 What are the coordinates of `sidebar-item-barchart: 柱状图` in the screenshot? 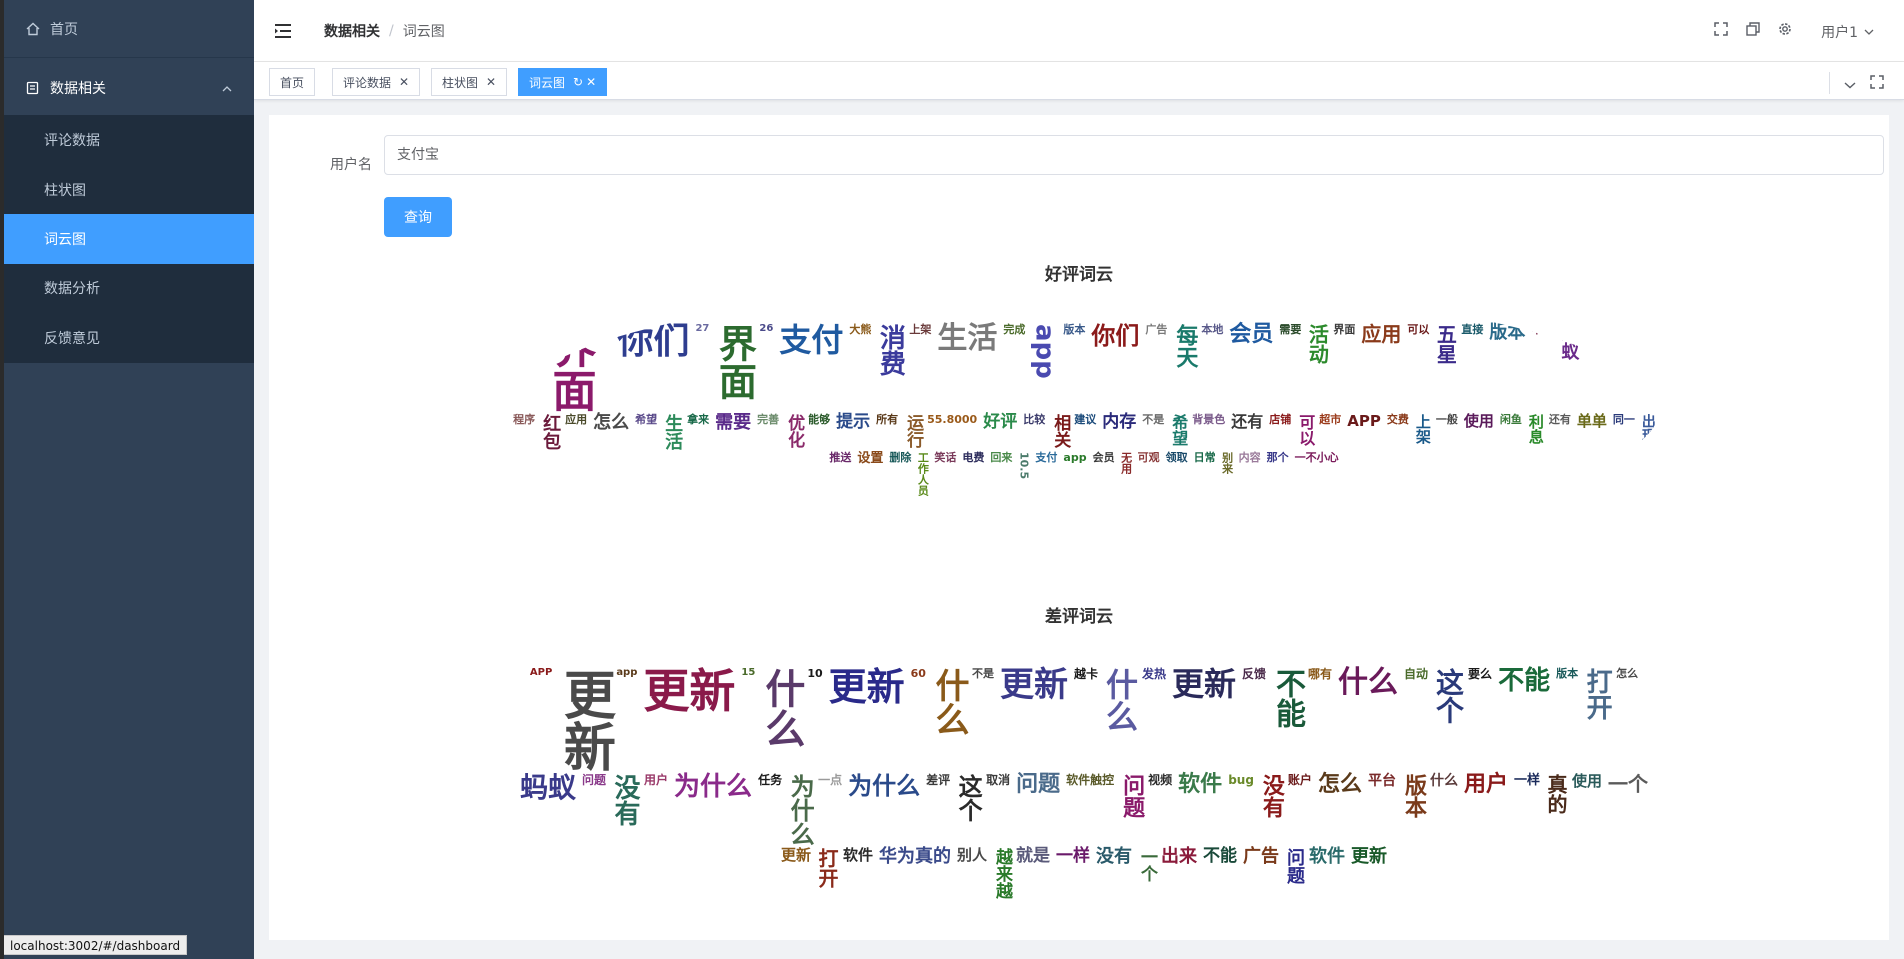 It's located at (129, 190).